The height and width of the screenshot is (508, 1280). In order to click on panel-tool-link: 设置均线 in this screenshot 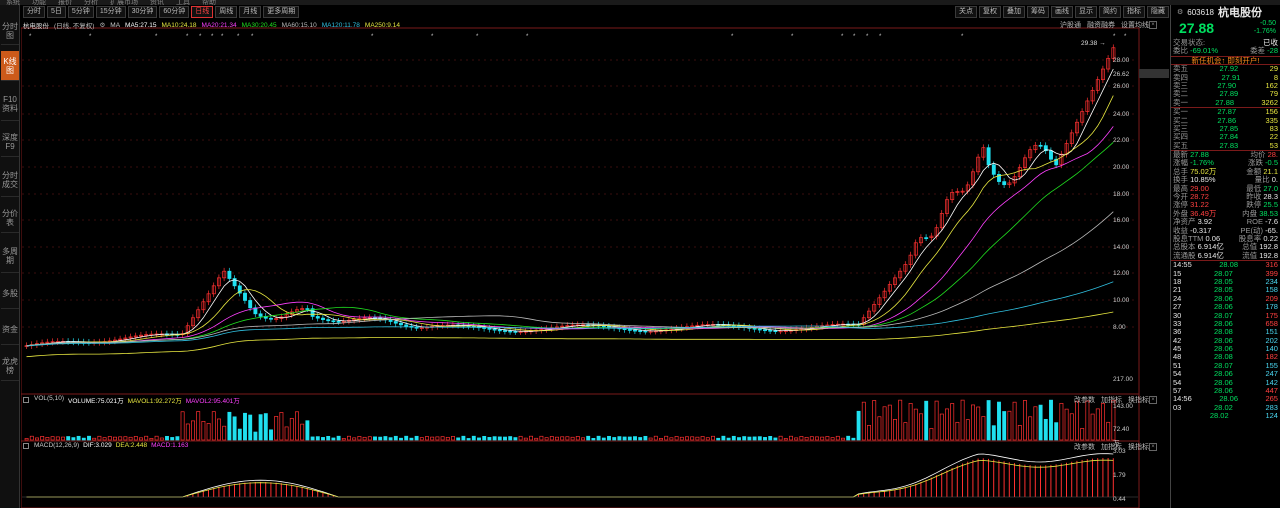, I will do `click(1135, 25)`.